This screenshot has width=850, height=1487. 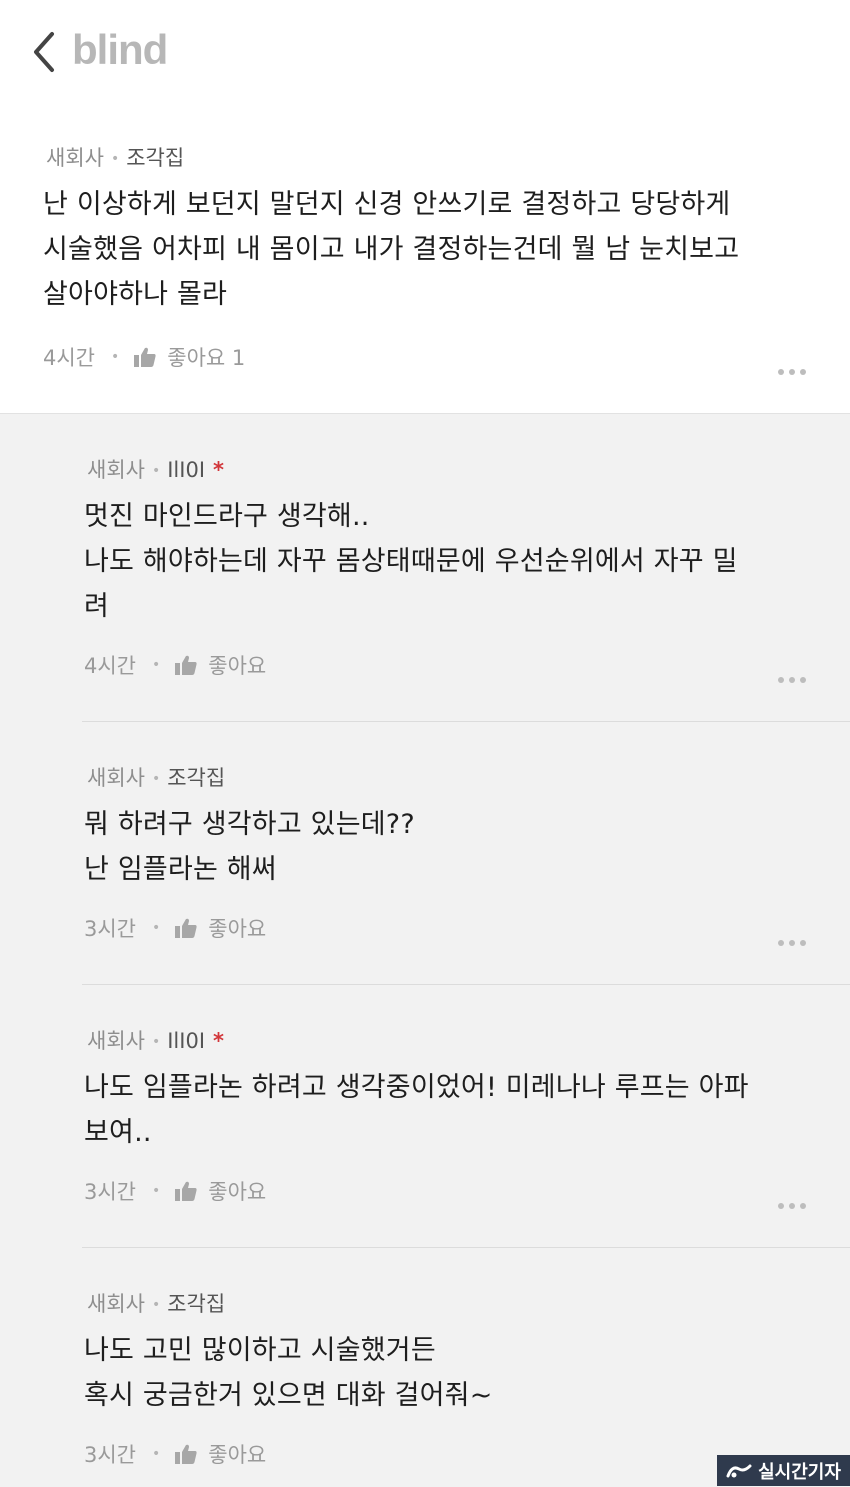 I want to click on back-arrow-icon, so click(x=45, y=52).